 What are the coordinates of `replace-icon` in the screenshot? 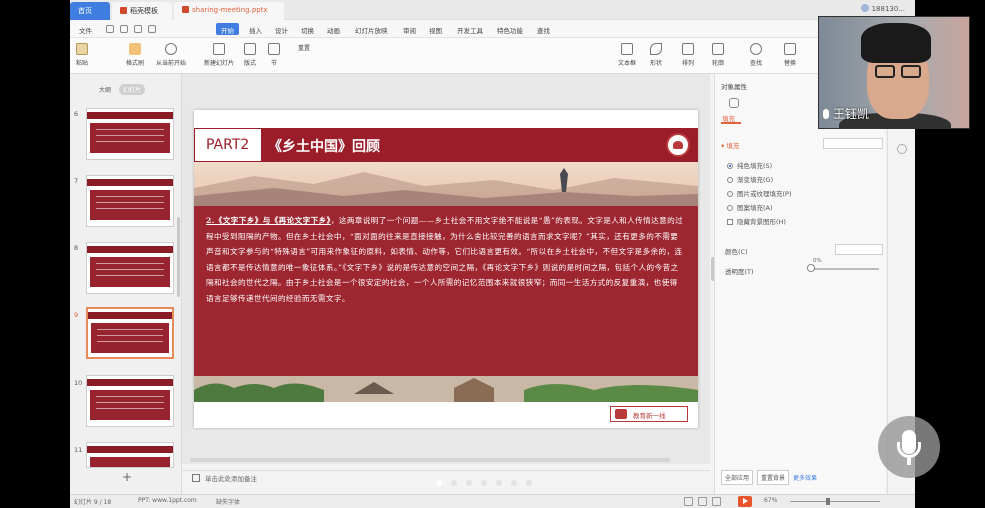 It's located at (790, 49).